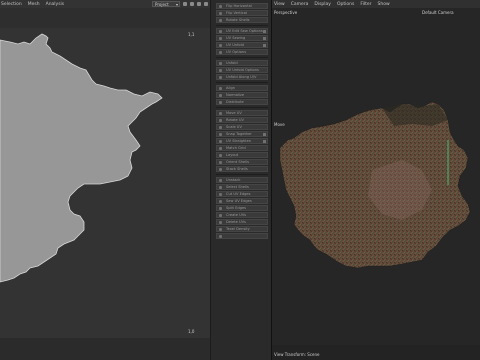  I want to click on tool-flip-horizontal: Flip Horizontal, so click(242, 6).